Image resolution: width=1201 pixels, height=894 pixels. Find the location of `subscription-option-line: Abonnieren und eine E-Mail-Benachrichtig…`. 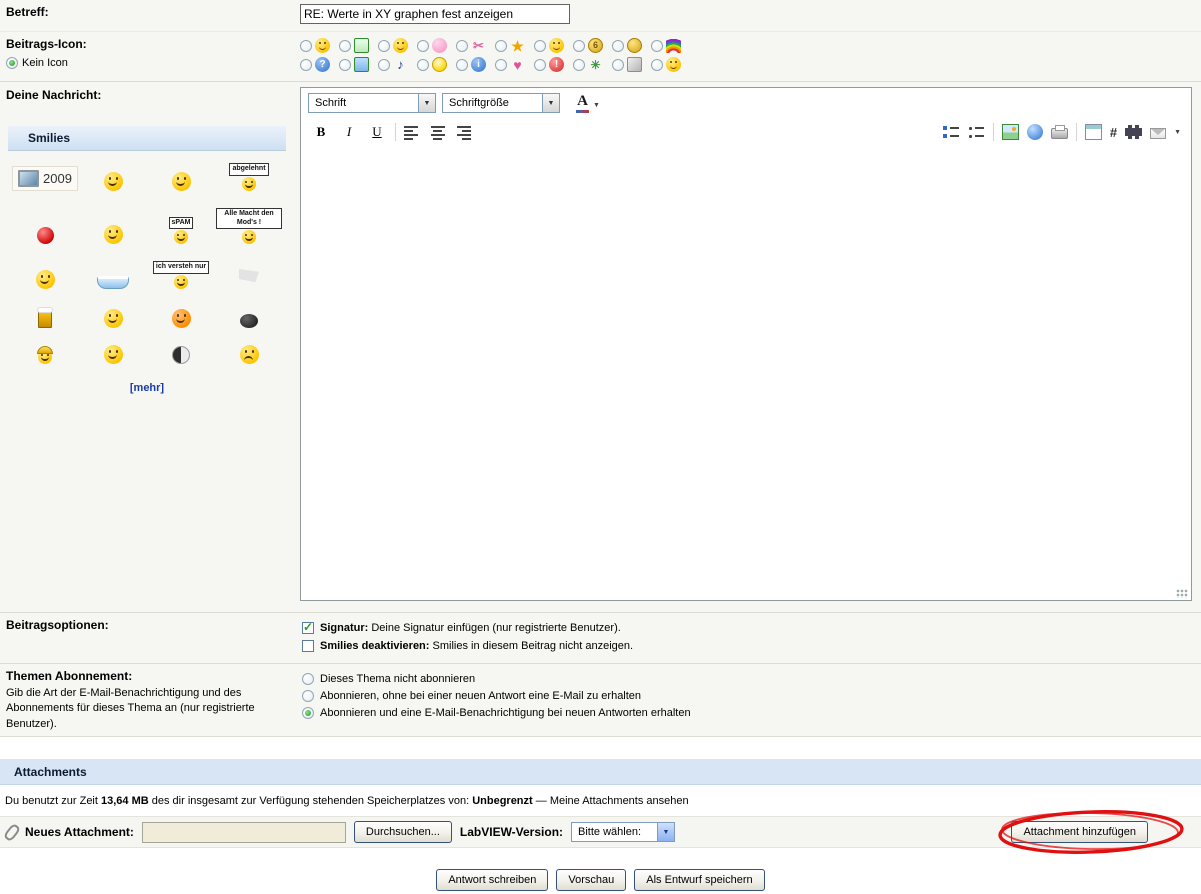

subscription-option-line: Abonnieren und eine E-Mail-Benachrichtig… is located at coordinates (751, 713).